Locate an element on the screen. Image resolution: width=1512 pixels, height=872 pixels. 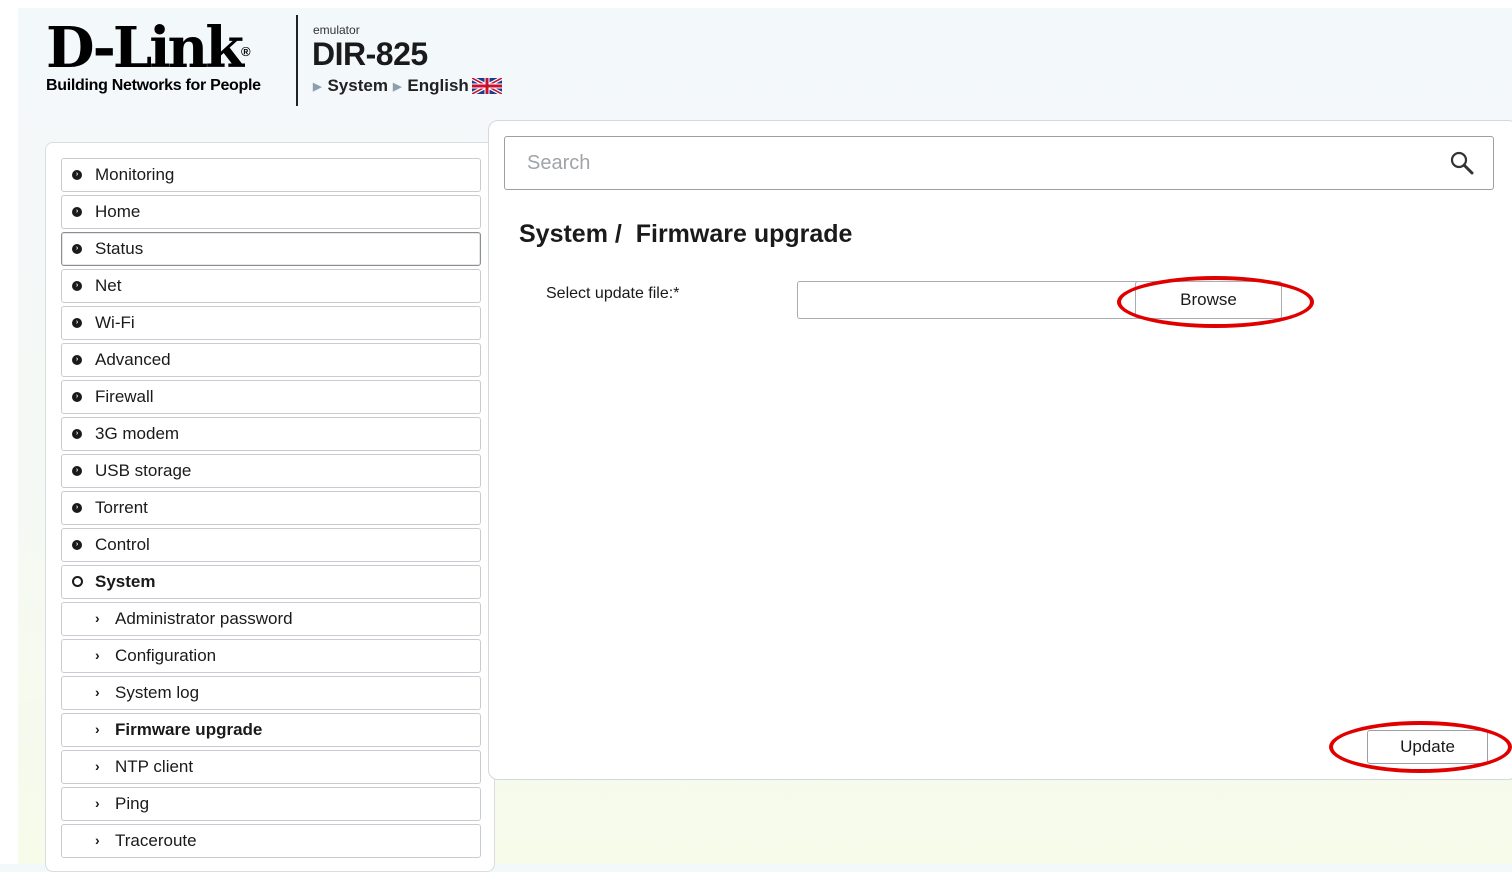
model-name: DIR-825 is located at coordinates (370, 54).